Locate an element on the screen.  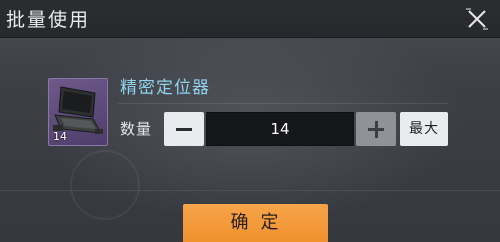
dialog-title: 批量使用 is located at coordinates (48, 20).